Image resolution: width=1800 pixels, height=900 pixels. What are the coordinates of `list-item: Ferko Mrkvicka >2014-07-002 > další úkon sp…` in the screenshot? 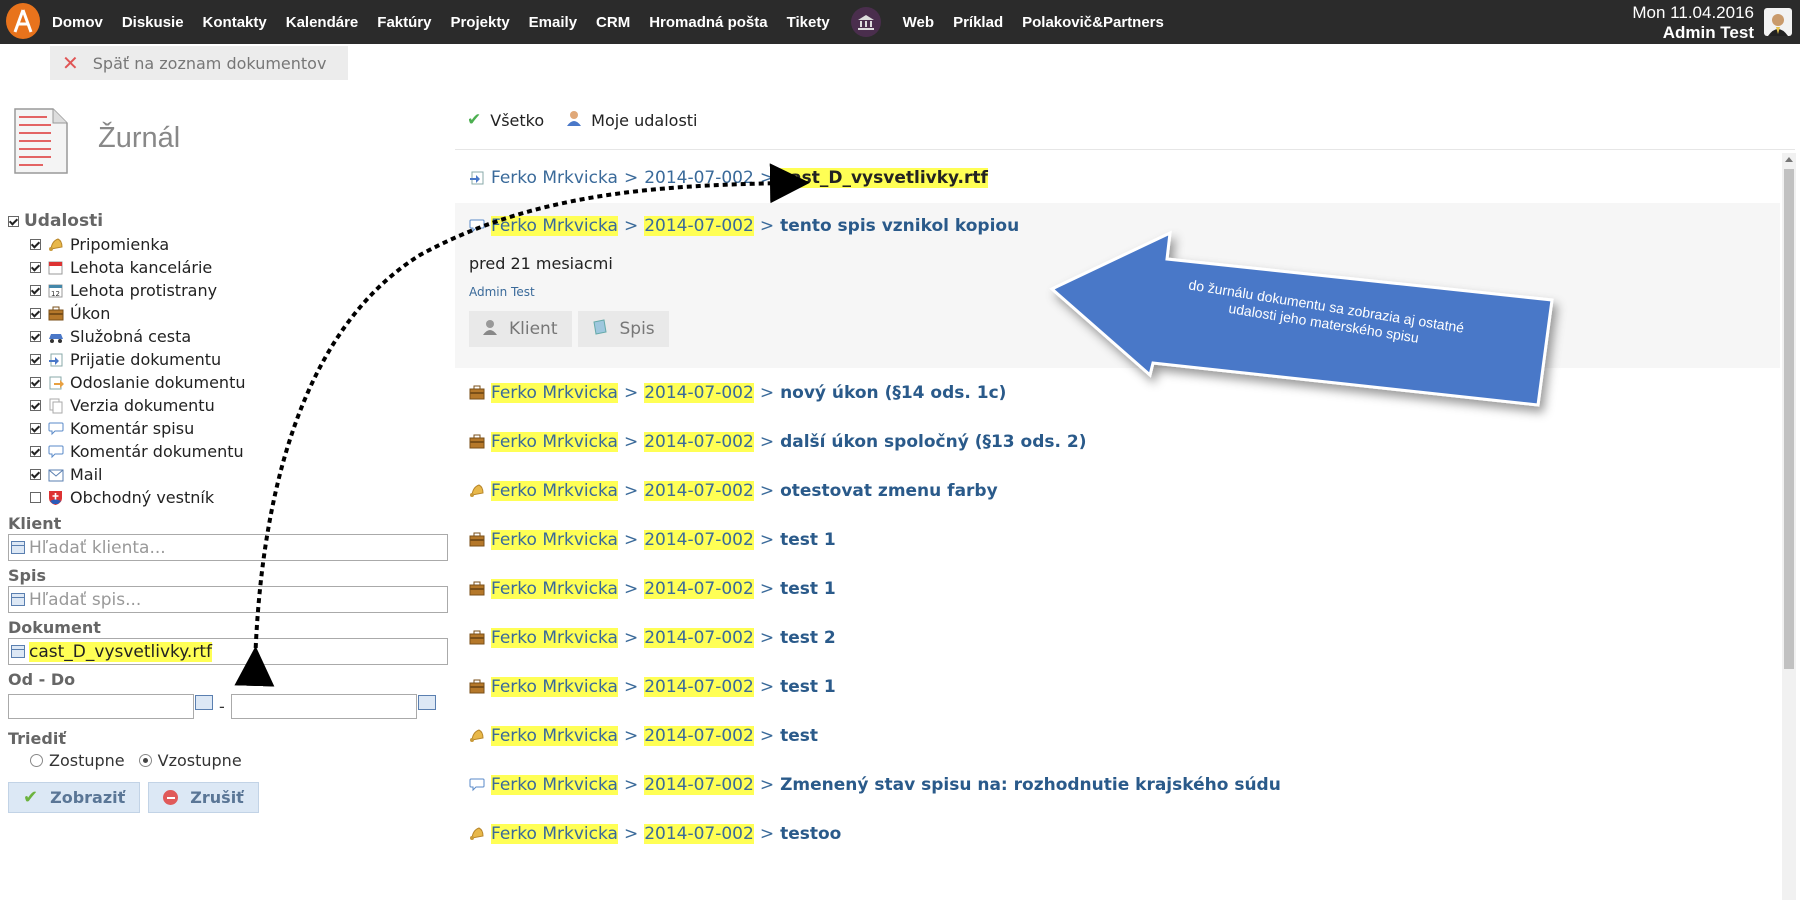 It's located at (1117, 441).